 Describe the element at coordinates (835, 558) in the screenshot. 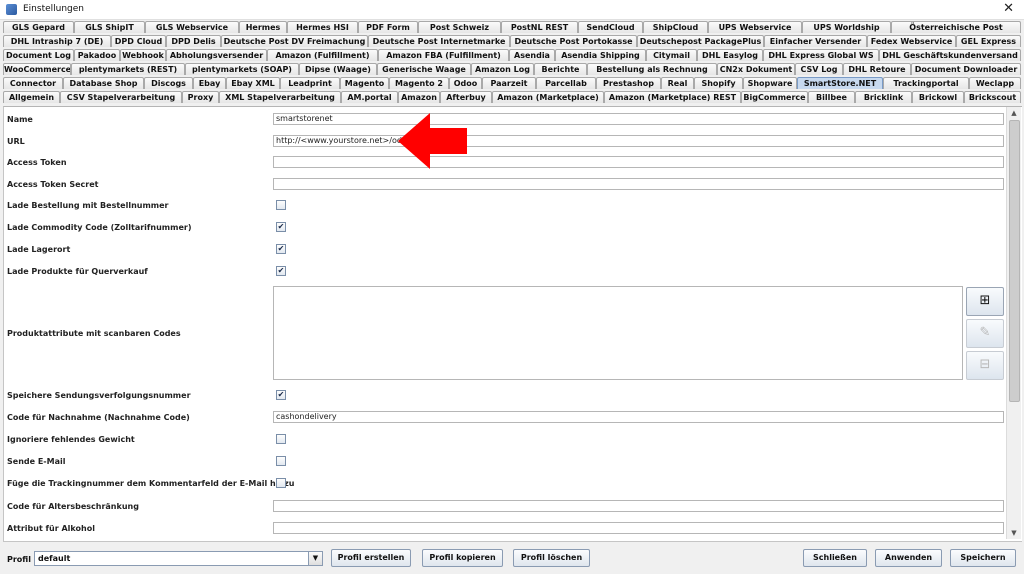

I see `schliessen-button: Schließen` at that location.